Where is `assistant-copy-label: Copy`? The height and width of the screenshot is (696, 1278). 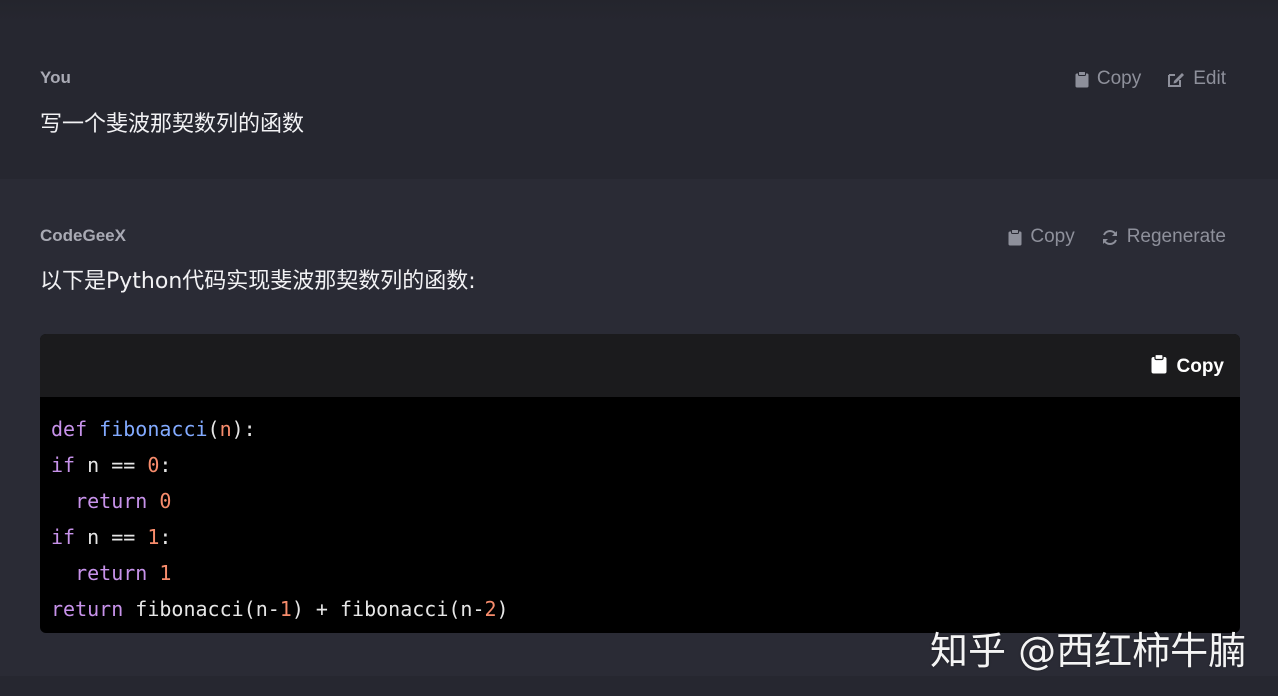
assistant-copy-label: Copy is located at coordinates (1052, 236).